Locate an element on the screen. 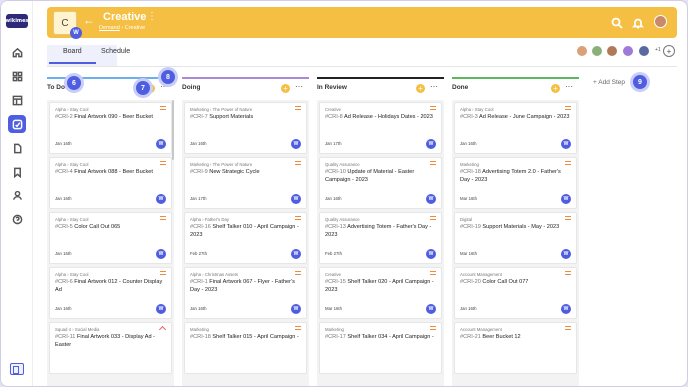 Image resolution: width=688 pixels, height=387 pixels. task-card: Account Management #CRI-21 Beer Bucket 12 is located at coordinates (515, 348).